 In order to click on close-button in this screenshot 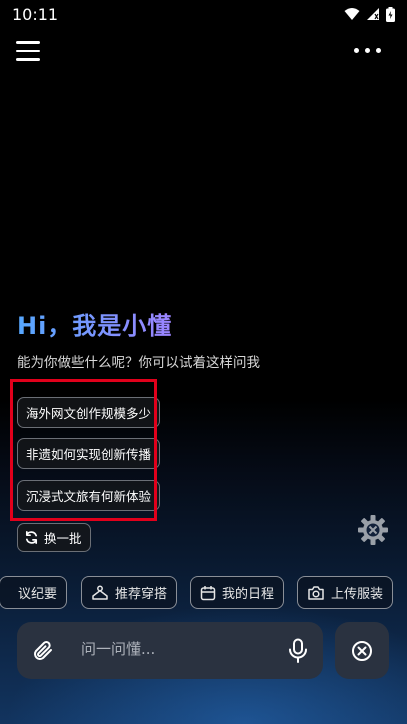, I will do `click(362, 650)`.